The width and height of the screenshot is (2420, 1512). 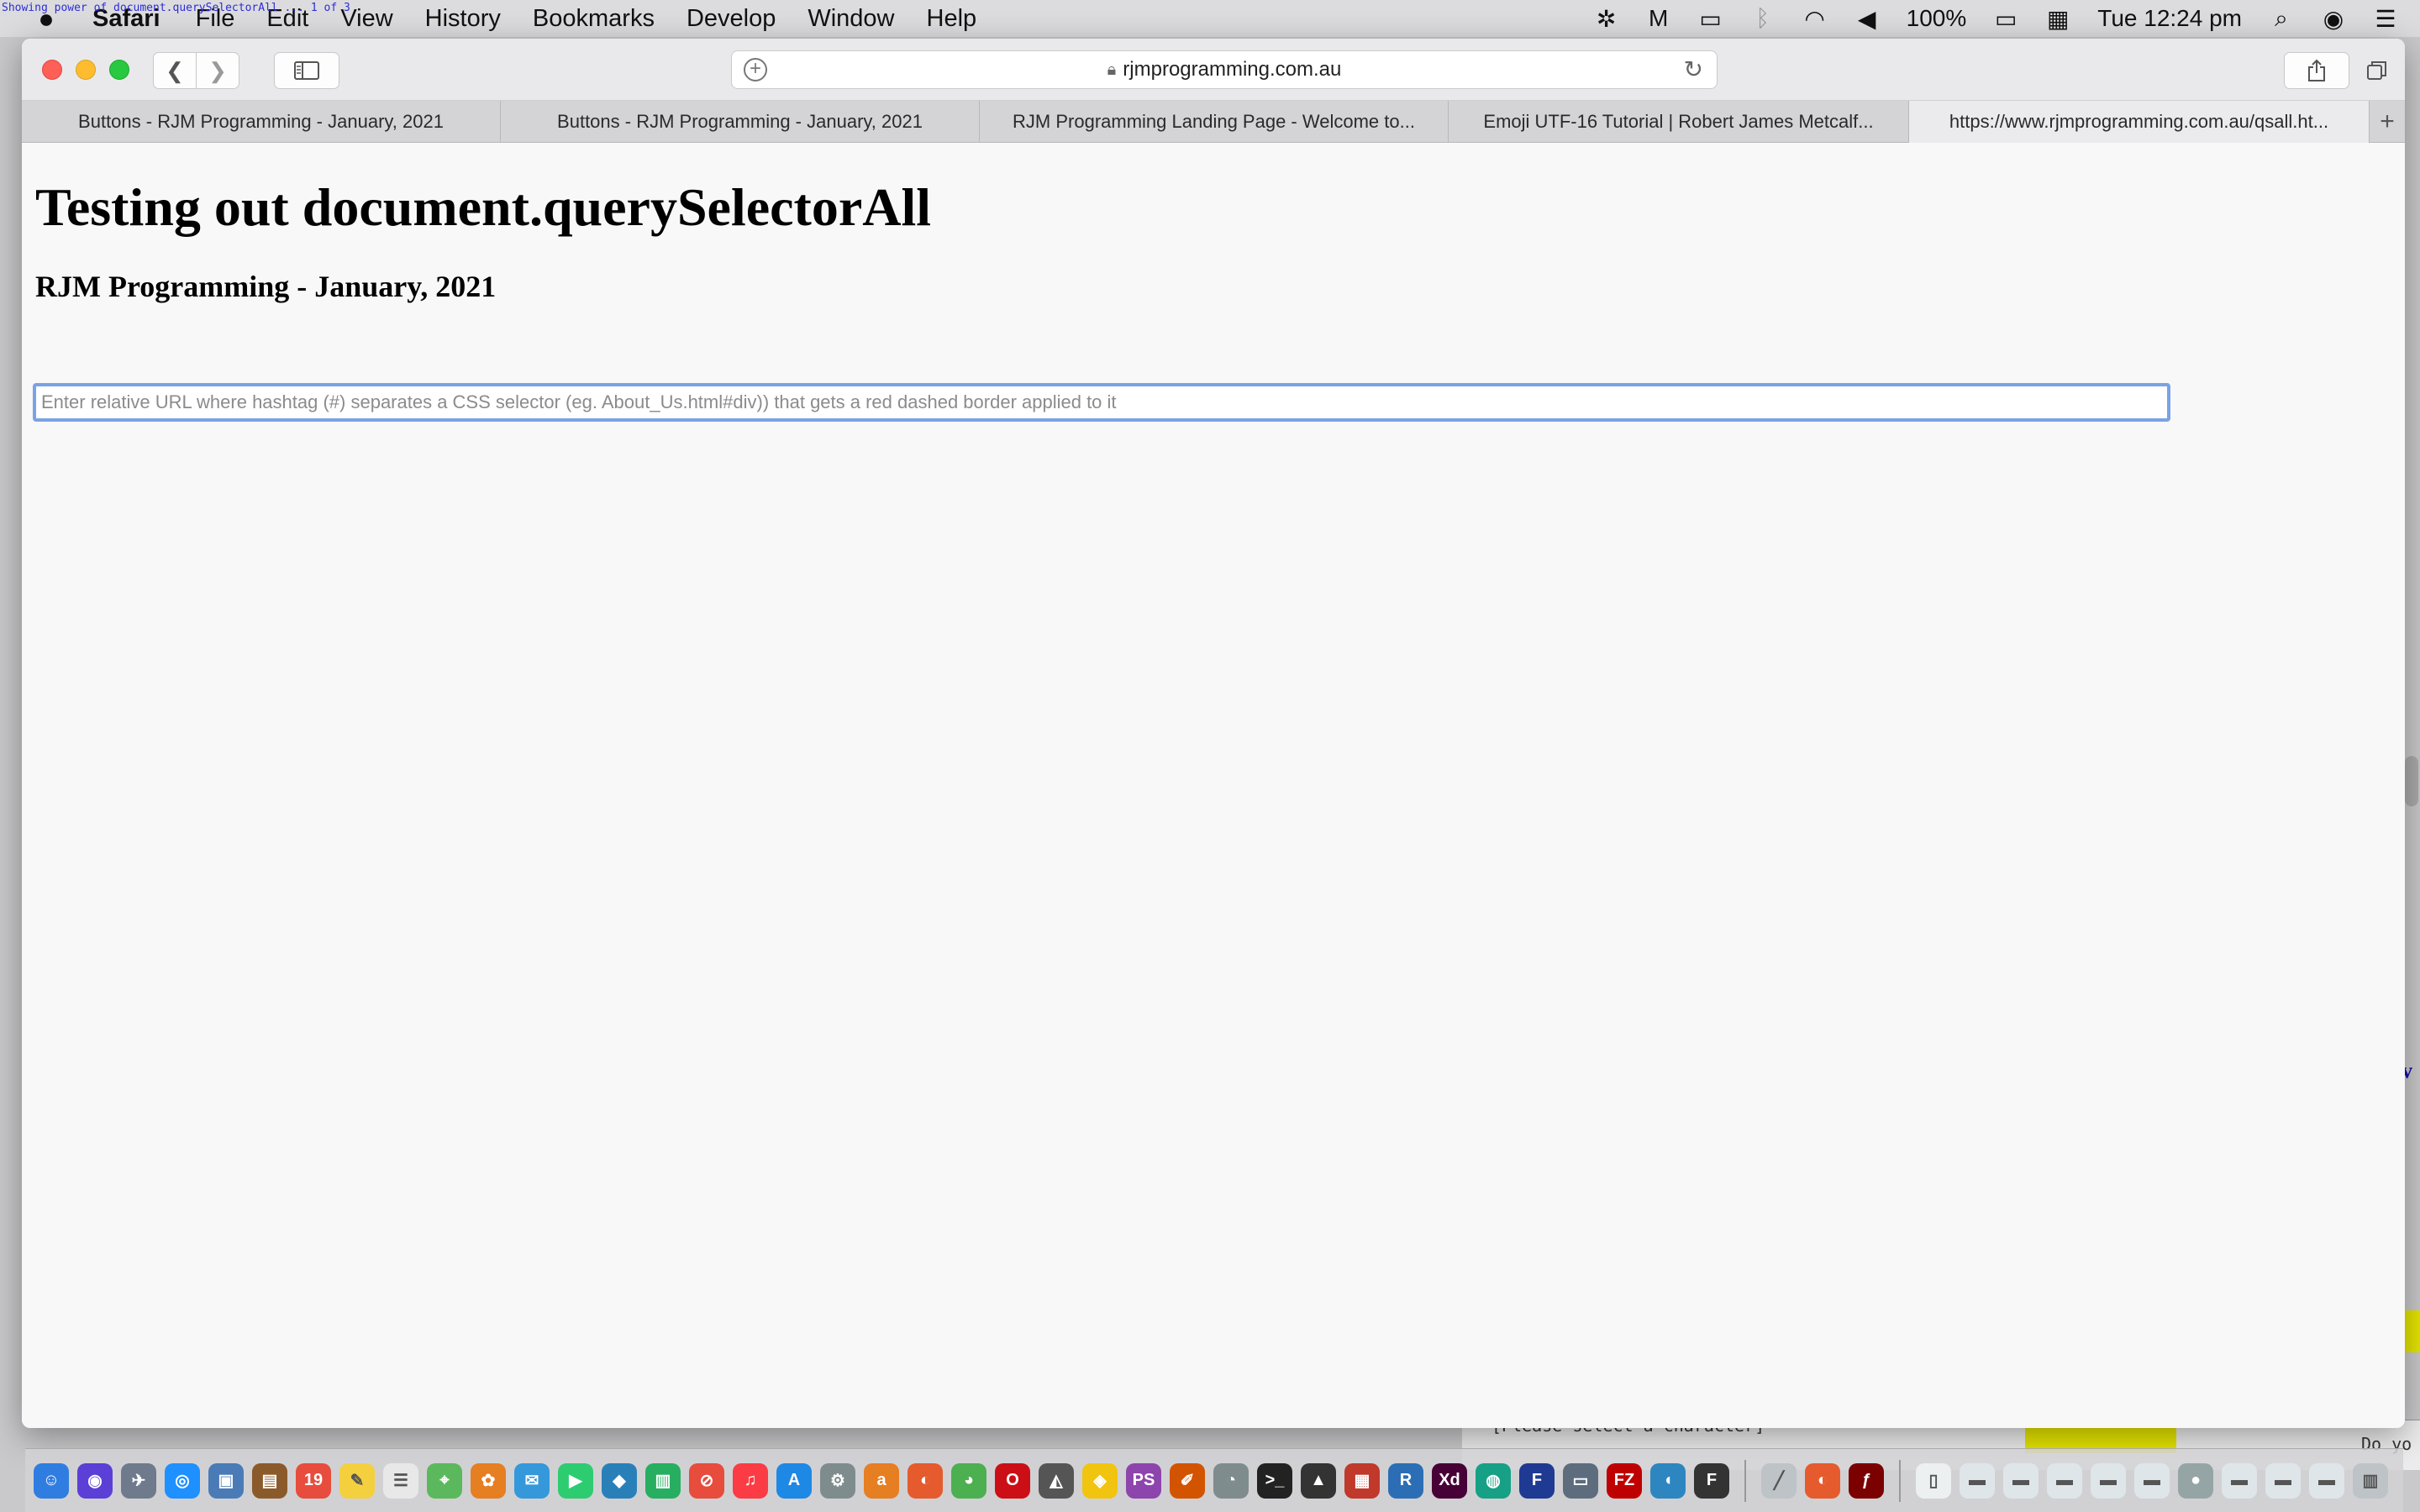 What do you see at coordinates (138, 1480) in the screenshot?
I see `launchpad-icon: ✈` at bounding box center [138, 1480].